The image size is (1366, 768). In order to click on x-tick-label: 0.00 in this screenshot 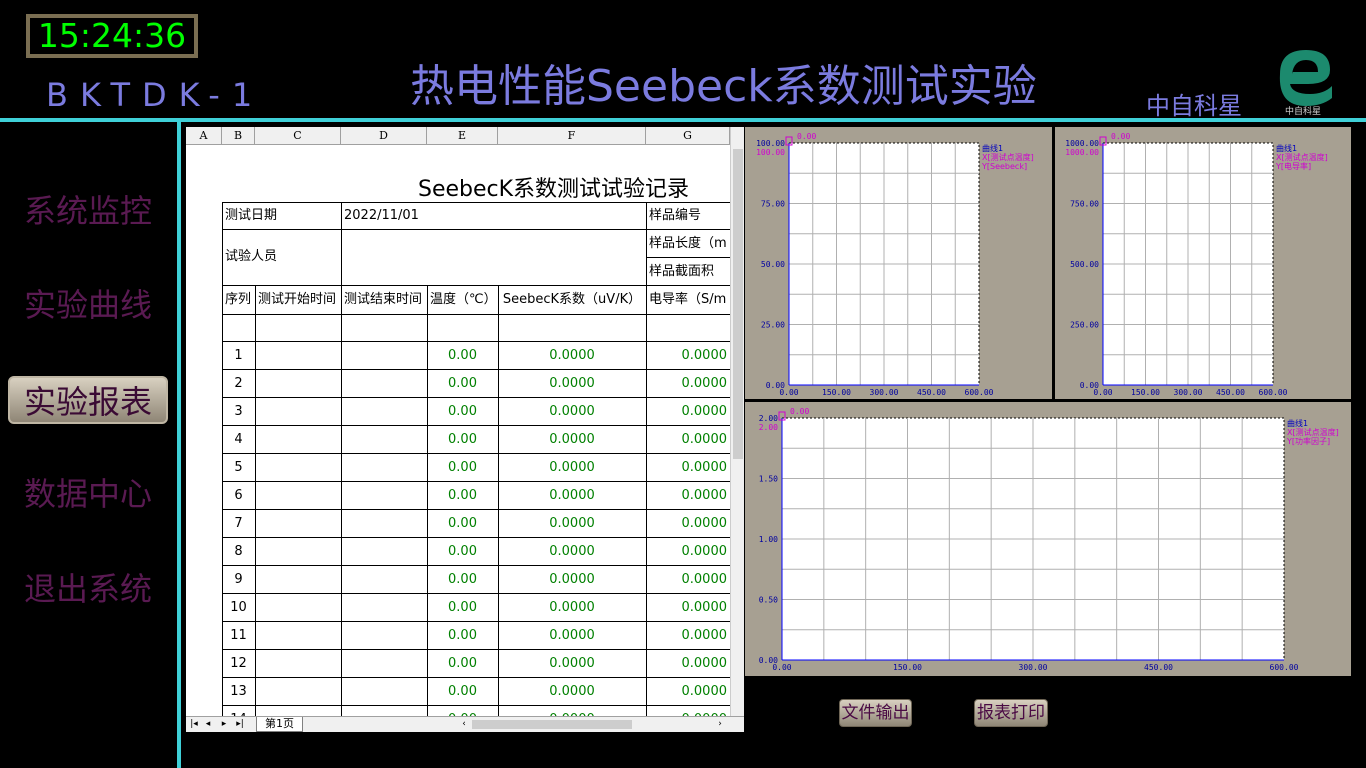, I will do `click(1102, 392)`.